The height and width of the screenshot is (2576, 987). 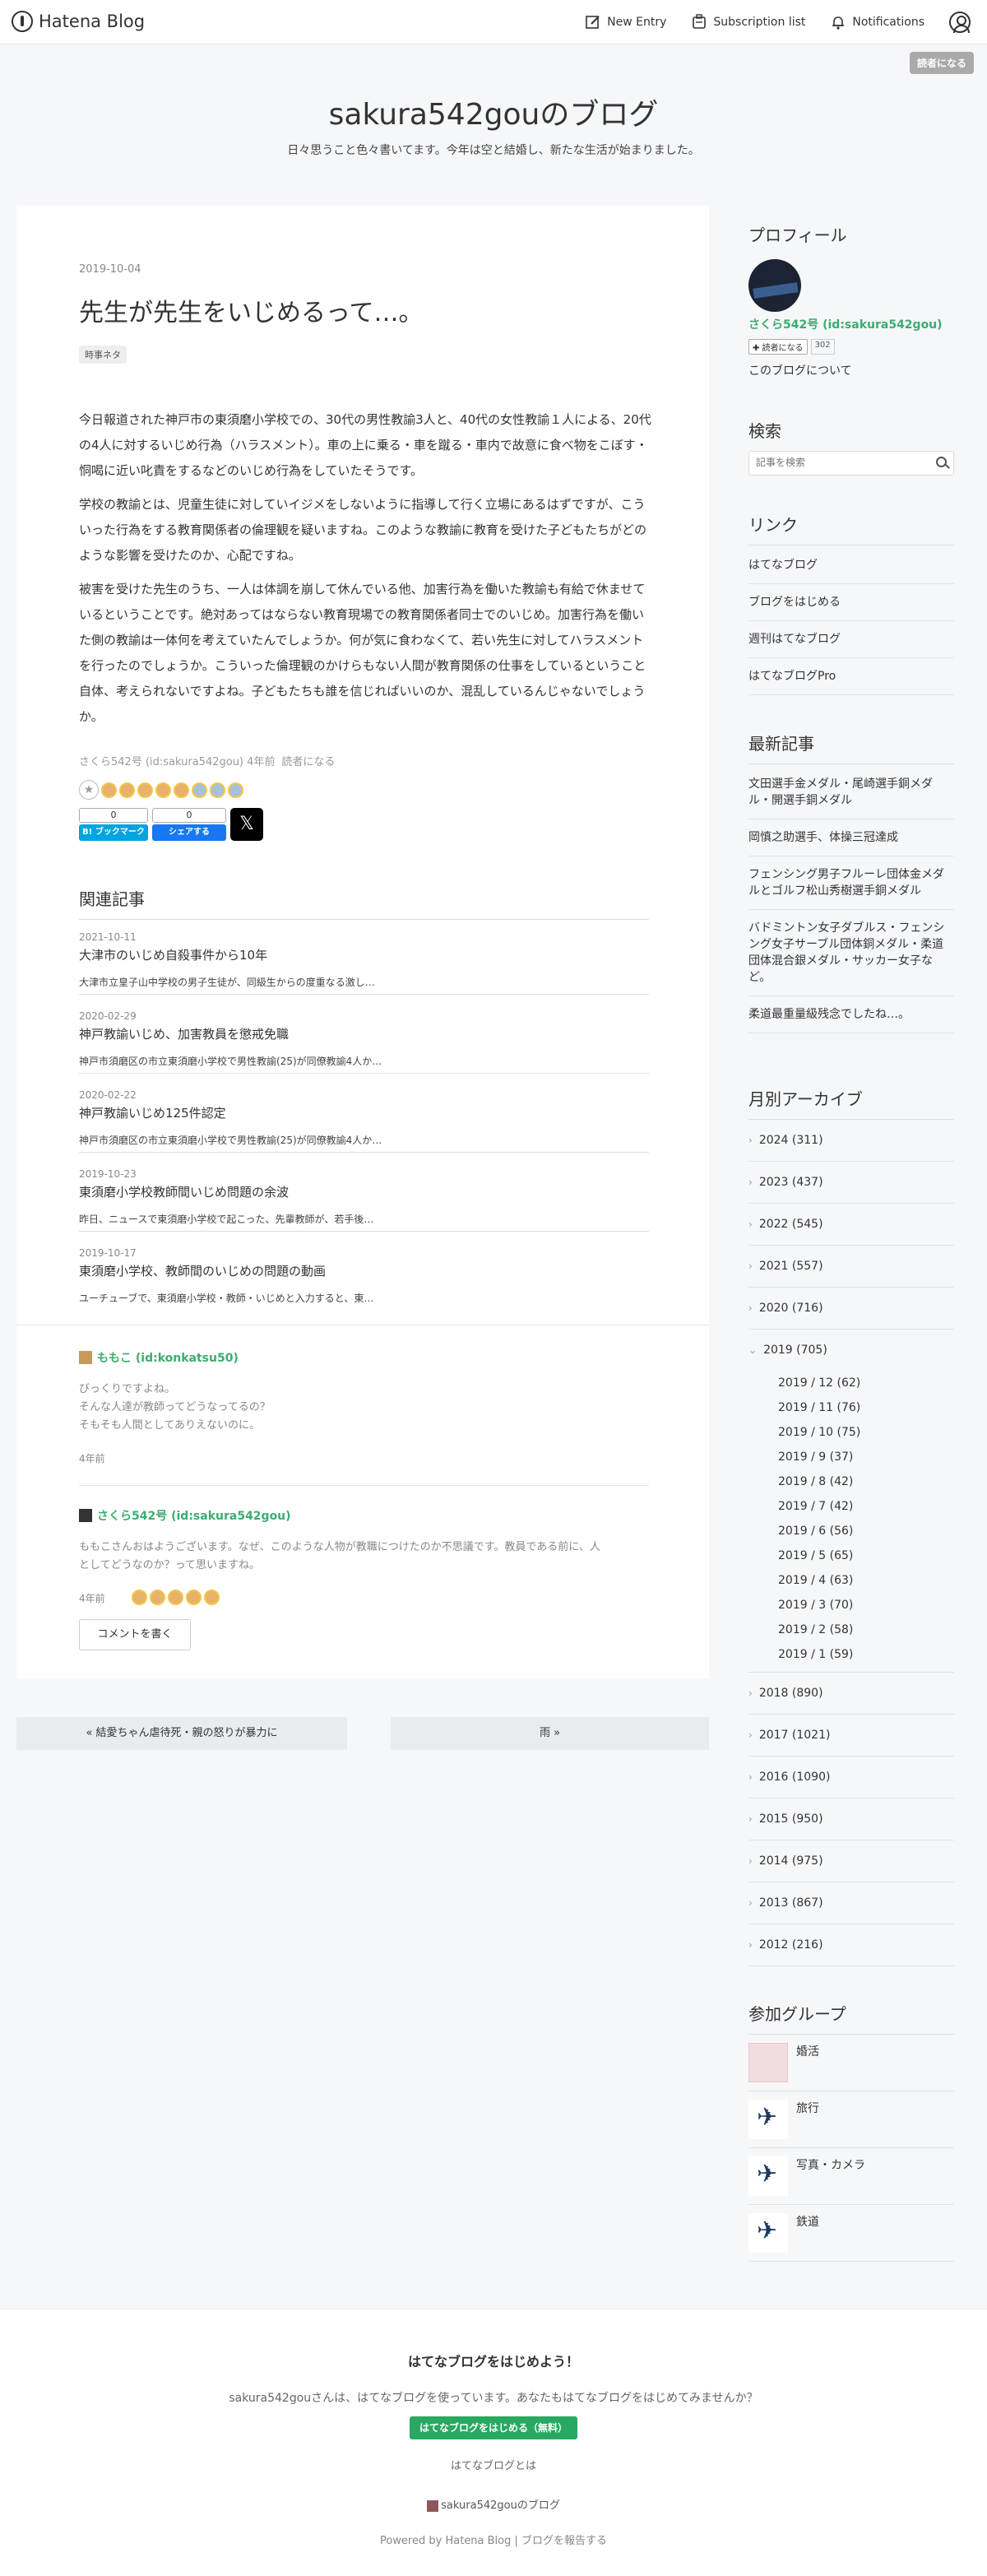 What do you see at coordinates (113, 832) in the screenshot?
I see `bookmark-button: B! ブックマーク` at bounding box center [113, 832].